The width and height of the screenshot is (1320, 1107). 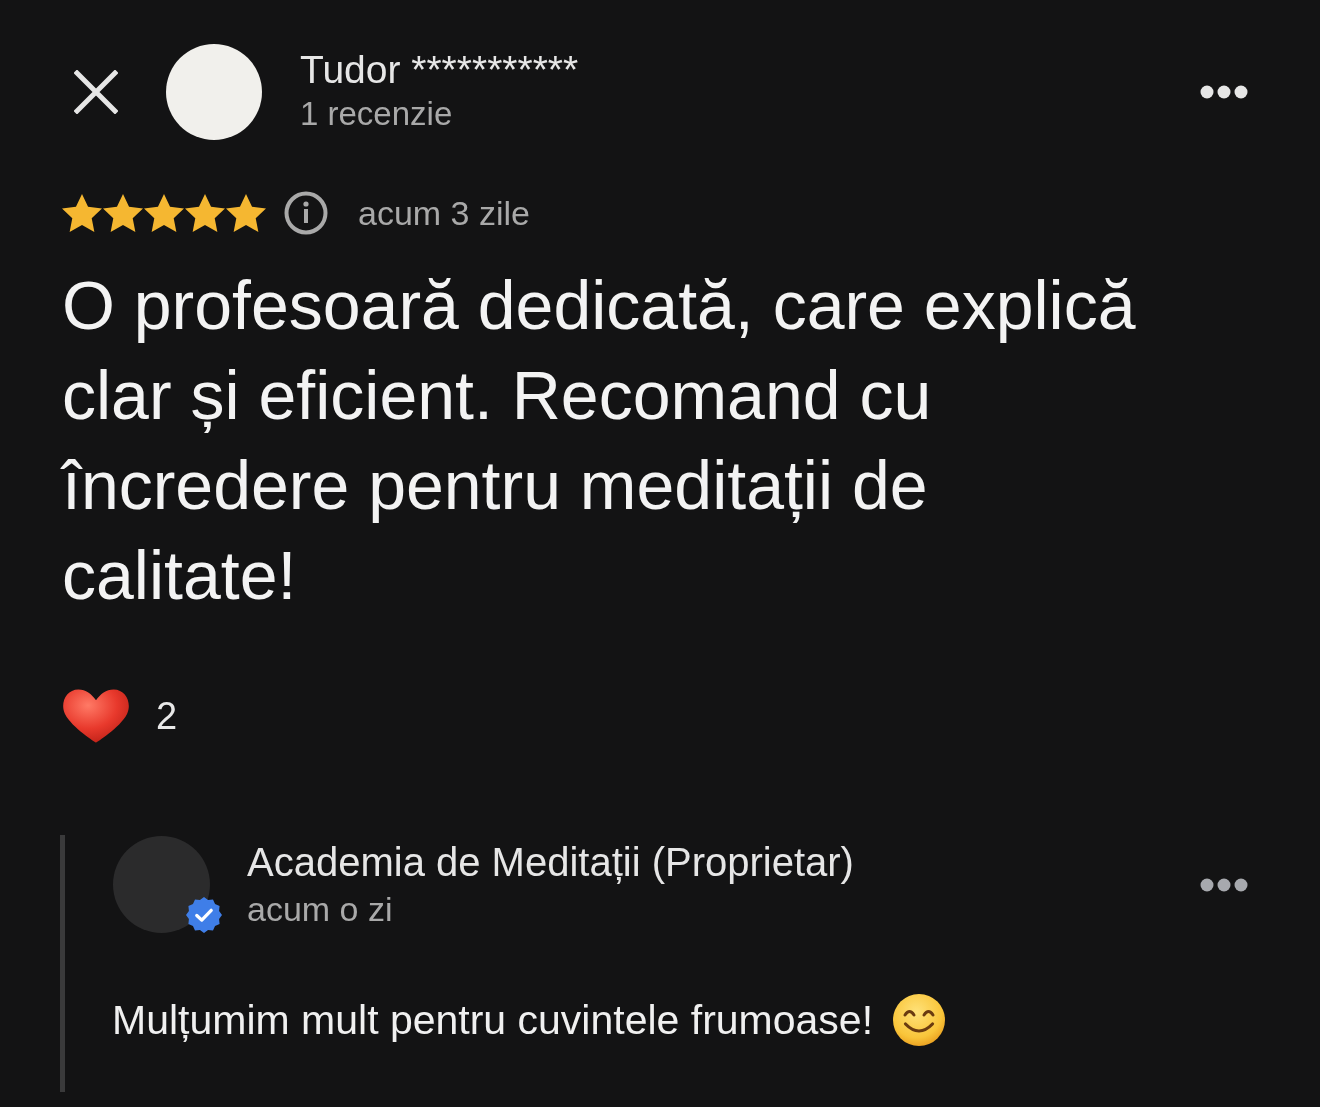 I want to click on review-time: acum 3 zile, so click(x=444, y=213).